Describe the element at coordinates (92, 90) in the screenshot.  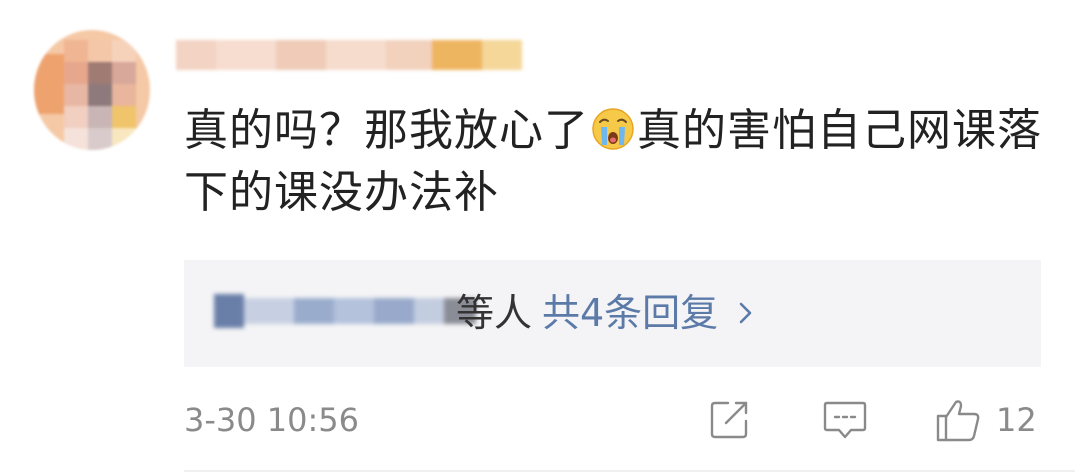
I see `avatar` at that location.